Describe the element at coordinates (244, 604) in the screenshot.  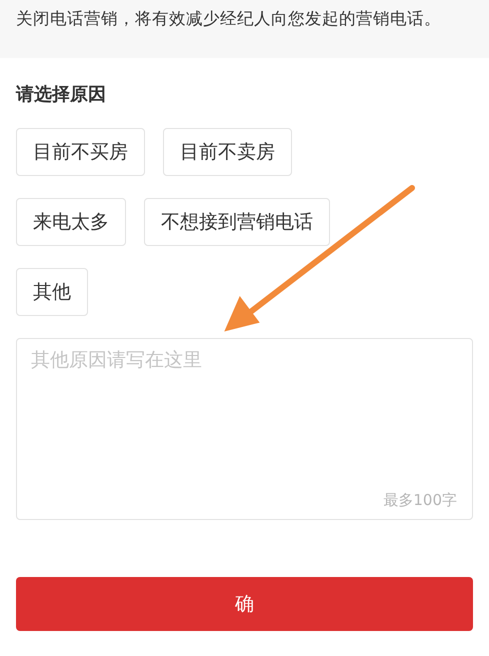
I see `confirm-button: 确` at that location.